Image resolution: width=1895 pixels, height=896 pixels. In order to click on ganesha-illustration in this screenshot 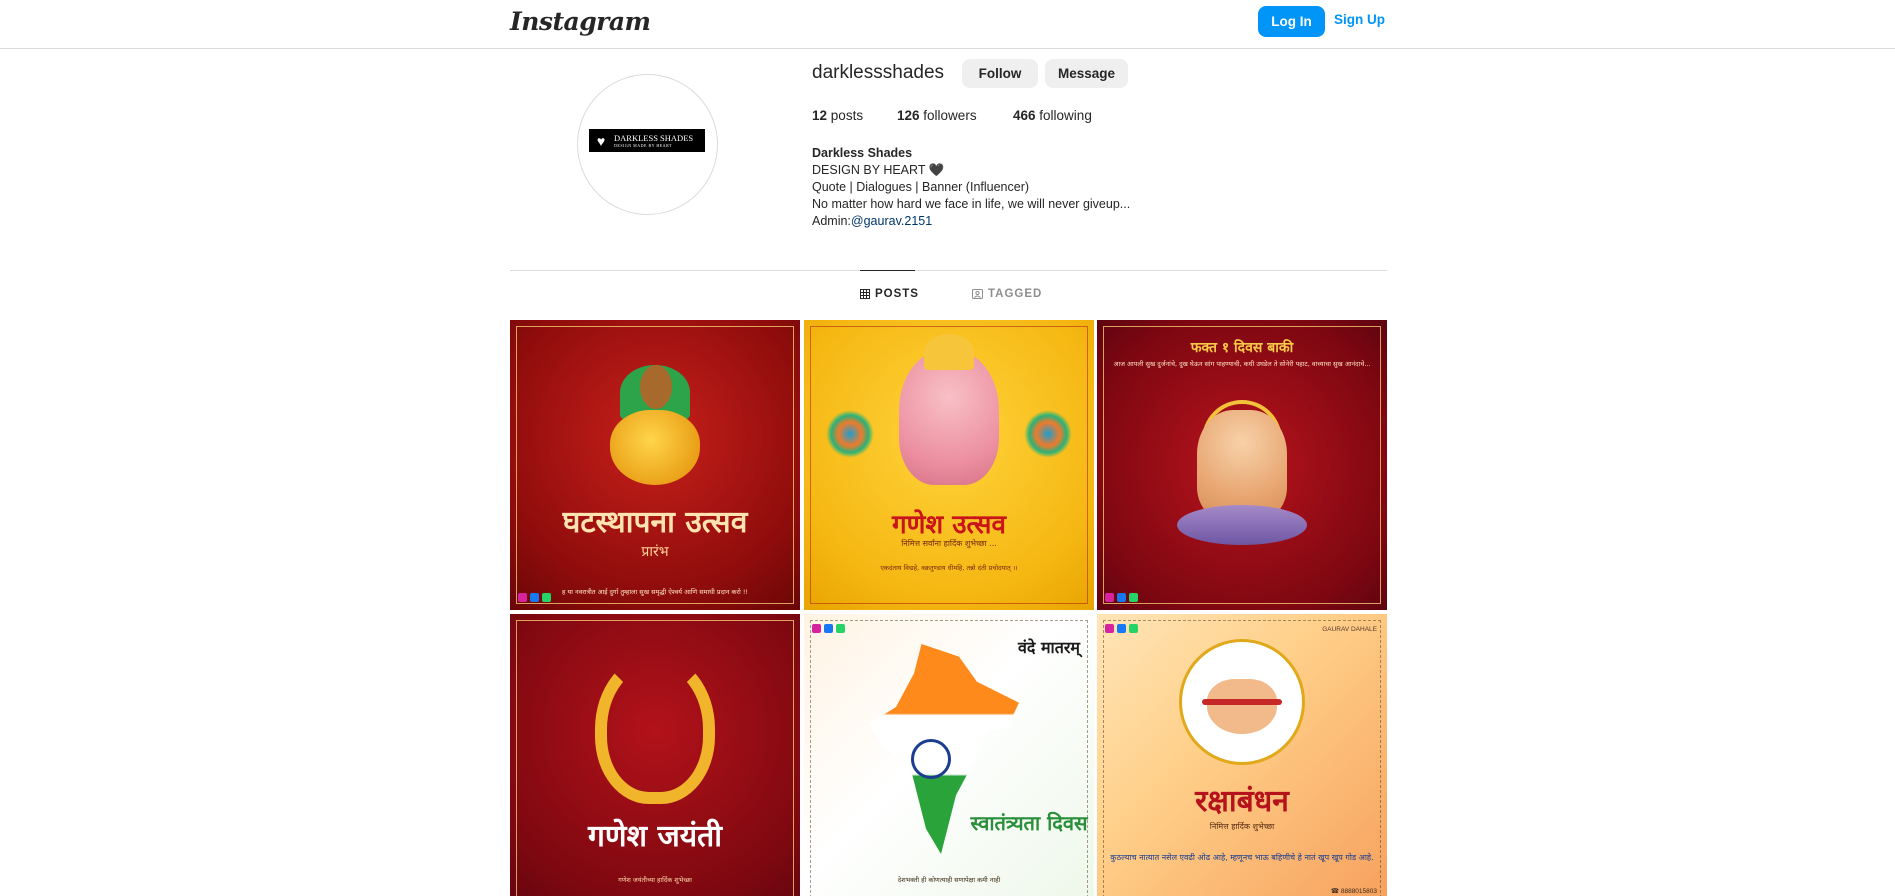, I will do `click(949, 417)`.